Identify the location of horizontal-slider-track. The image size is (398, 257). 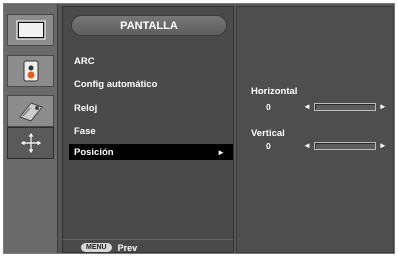
(344, 107).